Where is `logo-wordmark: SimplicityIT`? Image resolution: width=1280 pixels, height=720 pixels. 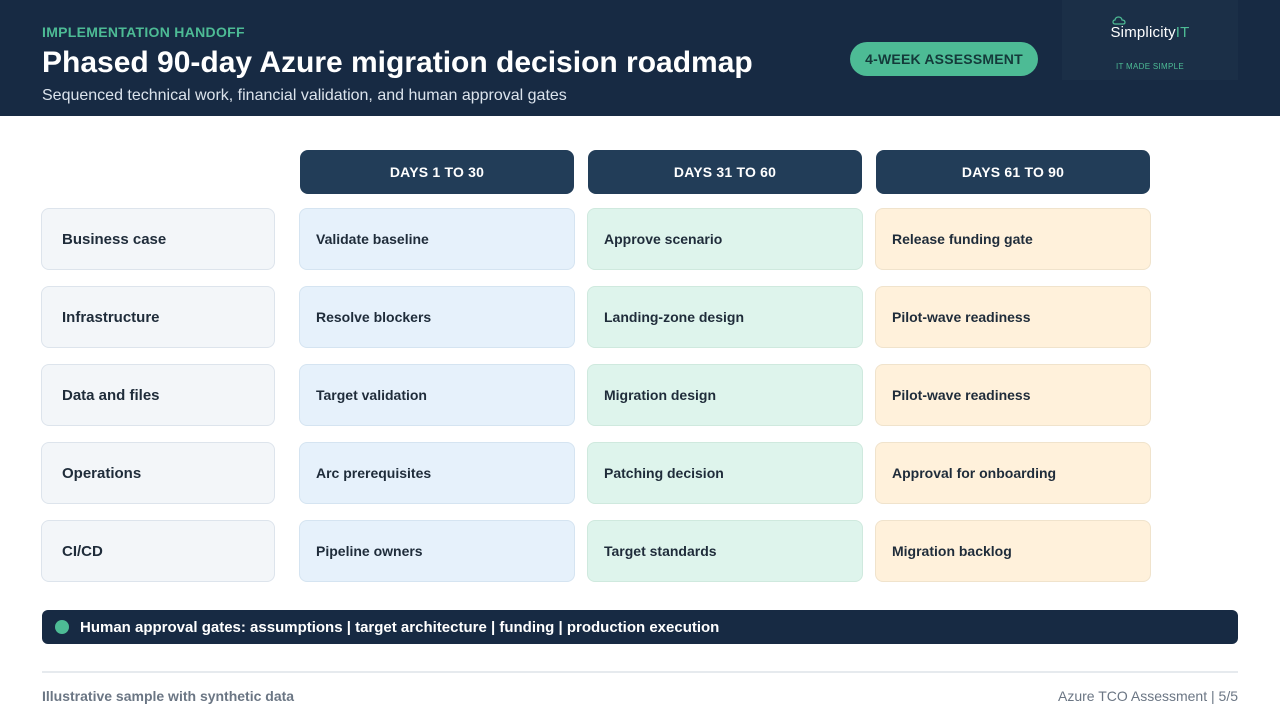
logo-wordmark: SimplicityIT is located at coordinates (1150, 32).